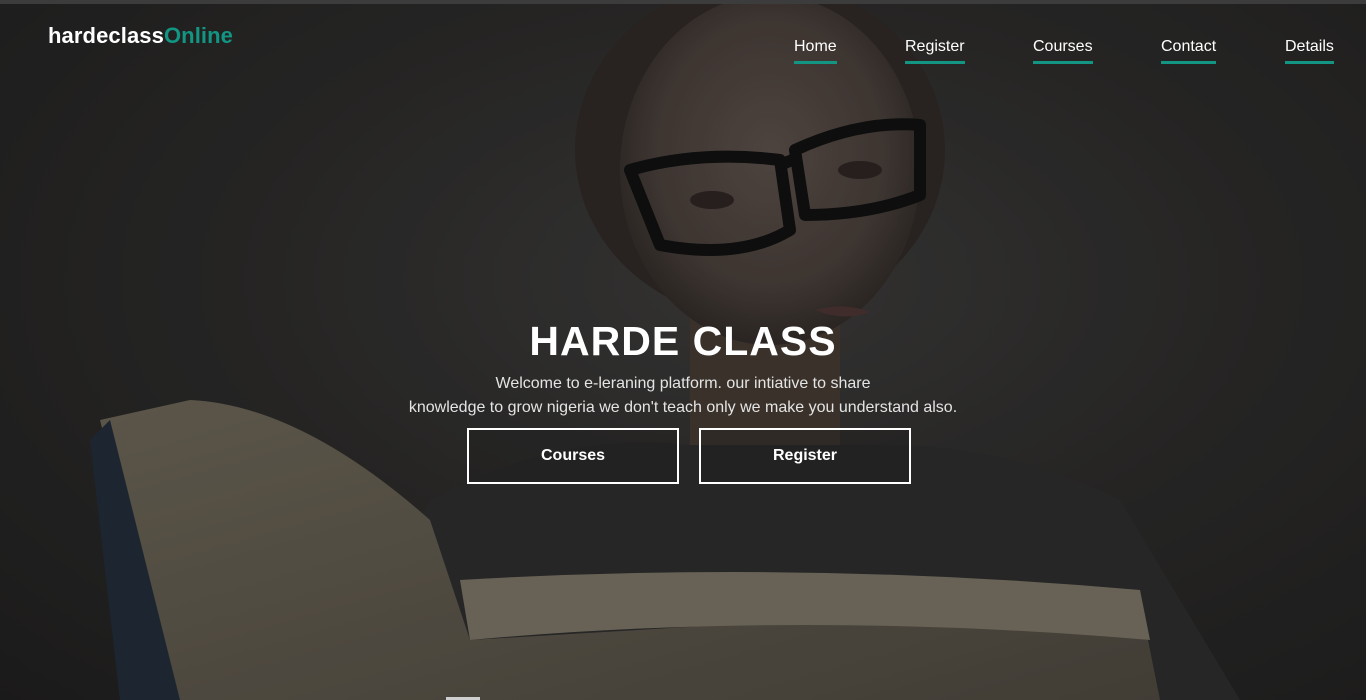 Image resolution: width=1366 pixels, height=700 pixels. Describe the element at coordinates (1309, 51) in the screenshot. I see `nav-item-details: Details` at that location.